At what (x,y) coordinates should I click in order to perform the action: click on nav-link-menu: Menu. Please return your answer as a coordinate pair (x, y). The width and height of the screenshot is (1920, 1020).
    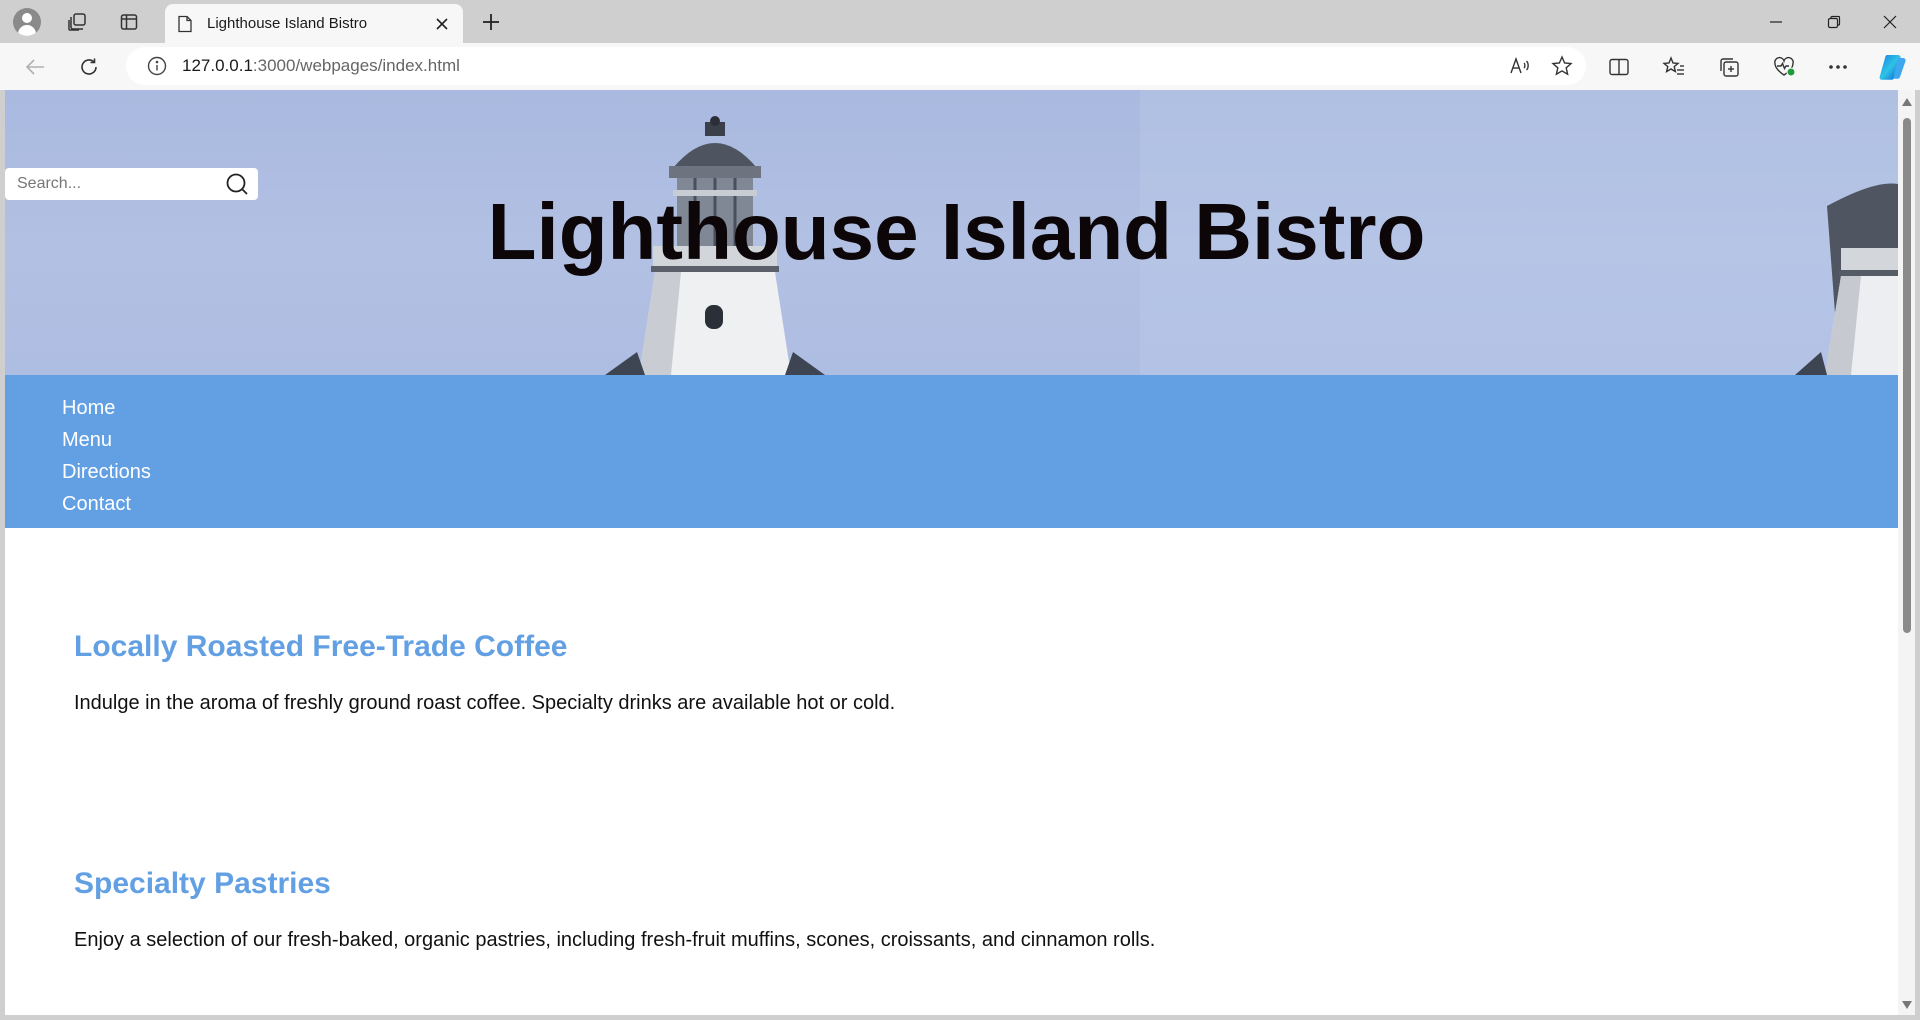
    Looking at the image, I should click on (87, 440).